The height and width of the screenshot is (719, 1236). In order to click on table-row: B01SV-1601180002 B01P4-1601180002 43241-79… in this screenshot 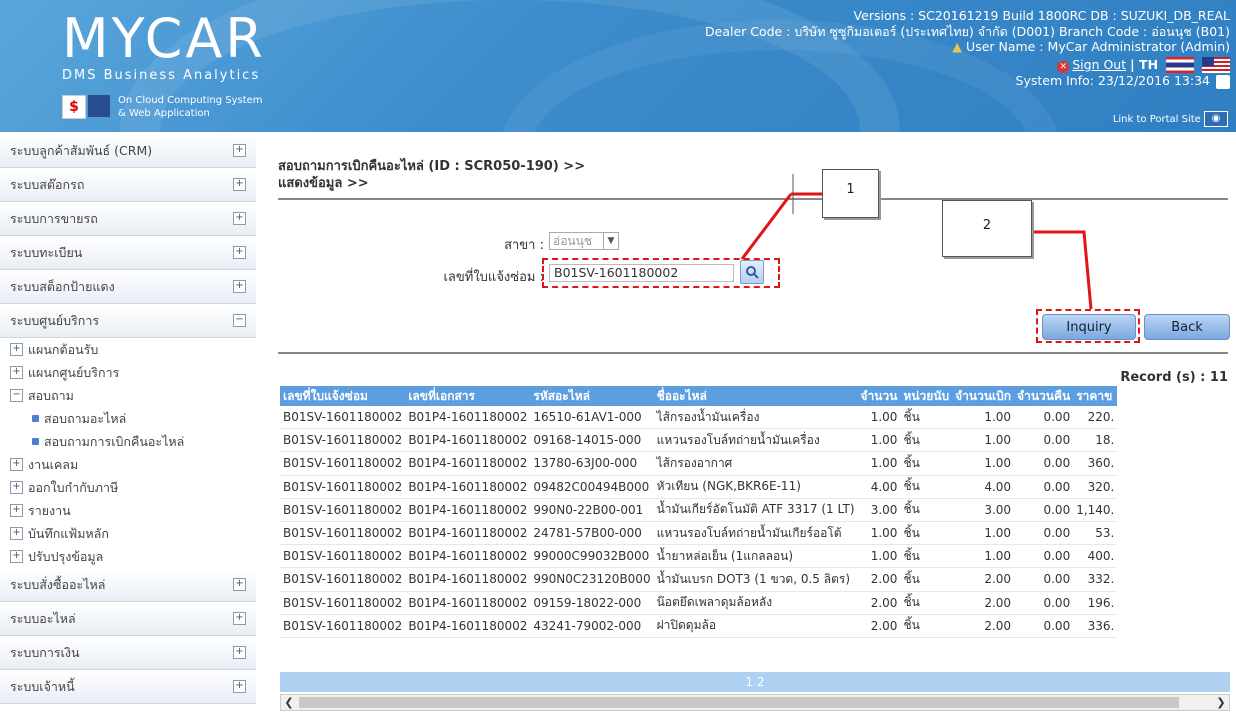, I will do `click(699, 626)`.